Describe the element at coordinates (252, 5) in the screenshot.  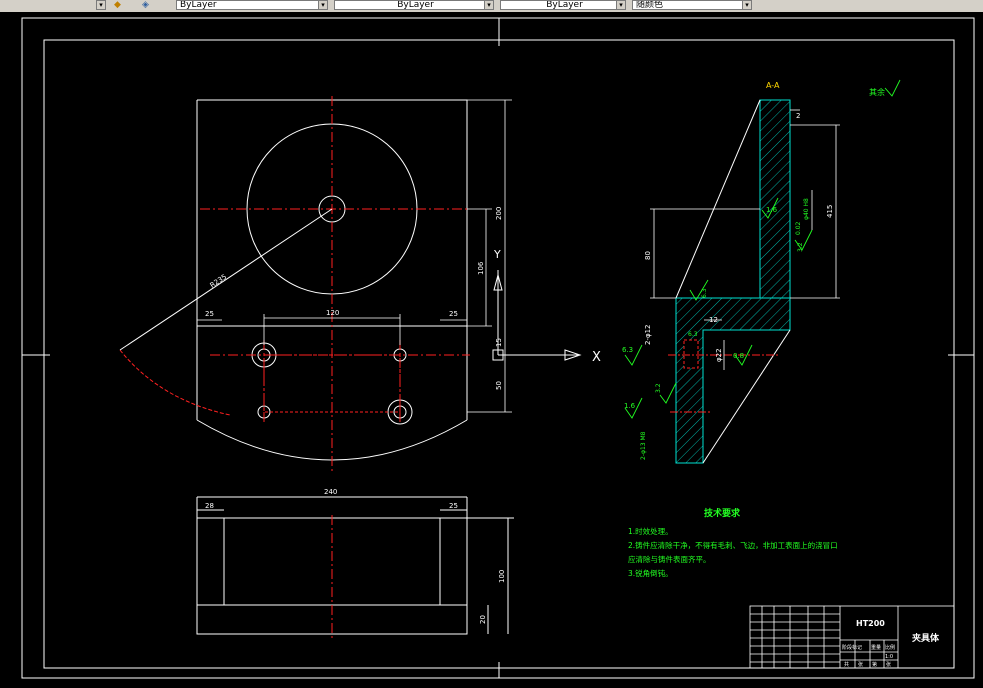
I see `color-combo: ByLayer` at that location.